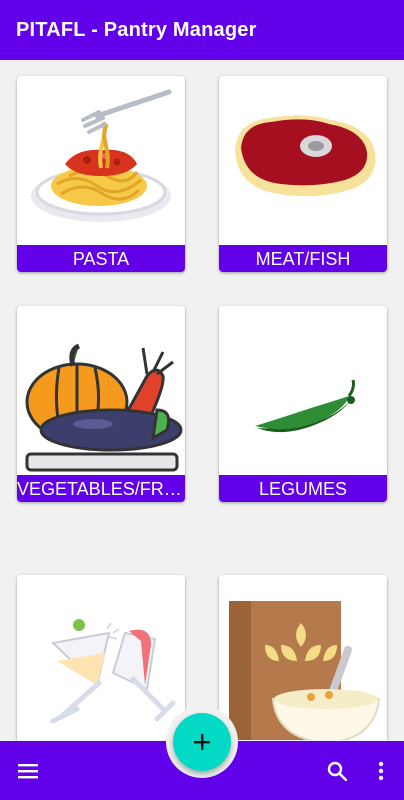 This screenshot has height=800, width=404. I want to click on cocktail-glasses-icon, so click(113, 671).